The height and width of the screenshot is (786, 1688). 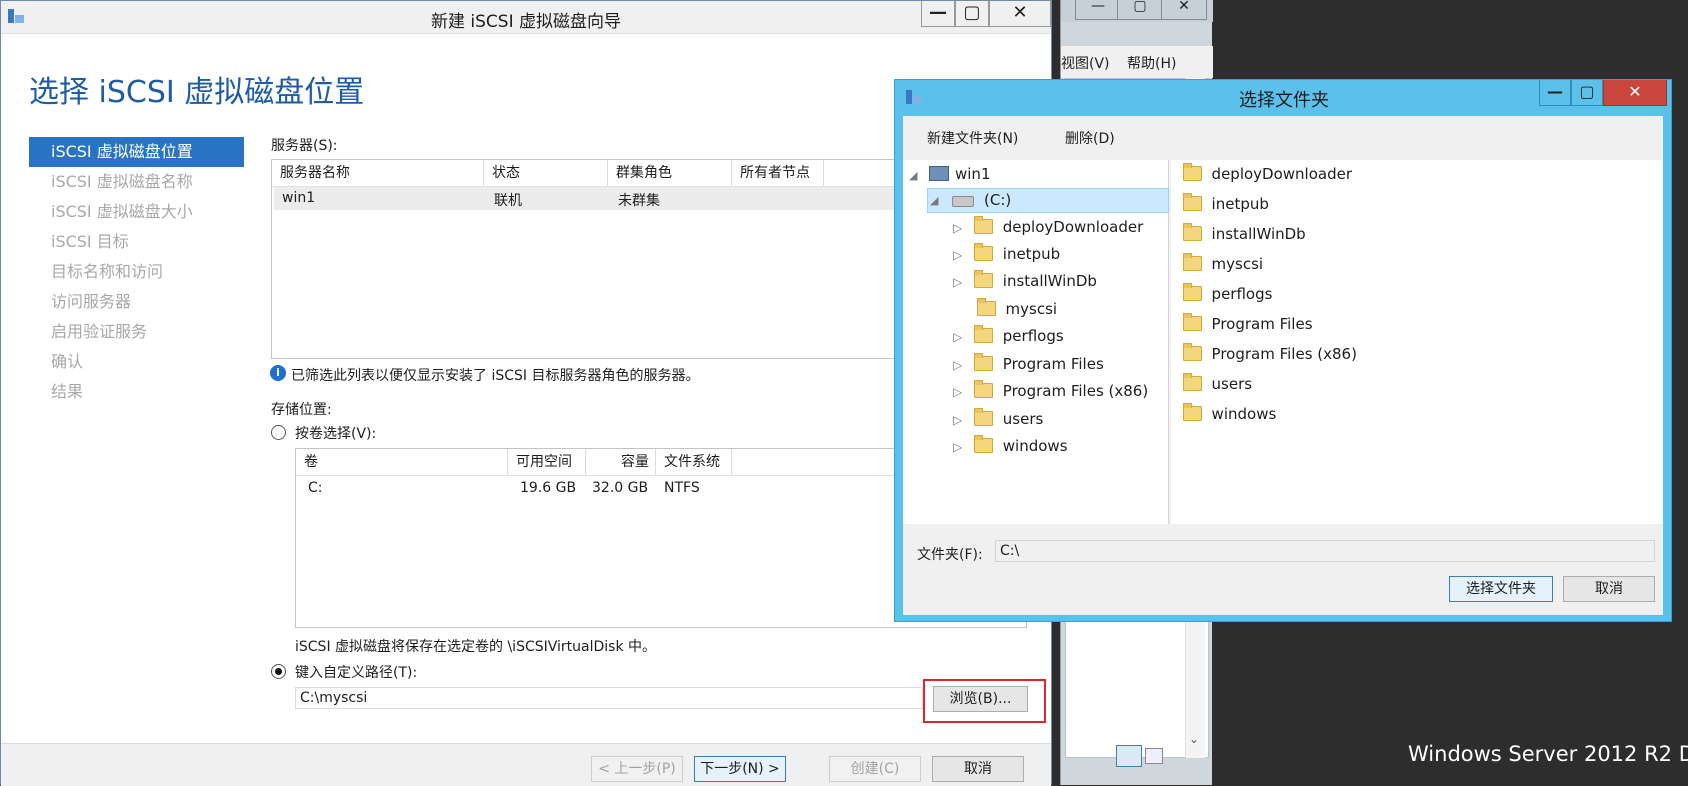 I want to click on tree-item: ▷ users, so click(x=998, y=419).